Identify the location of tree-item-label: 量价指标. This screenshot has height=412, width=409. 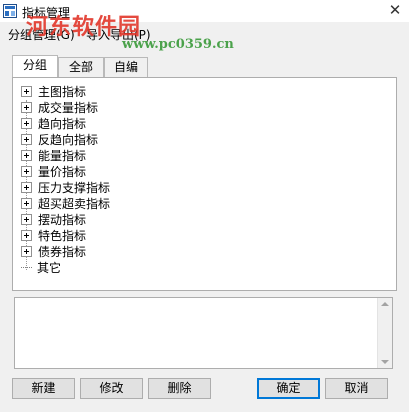
(62, 171).